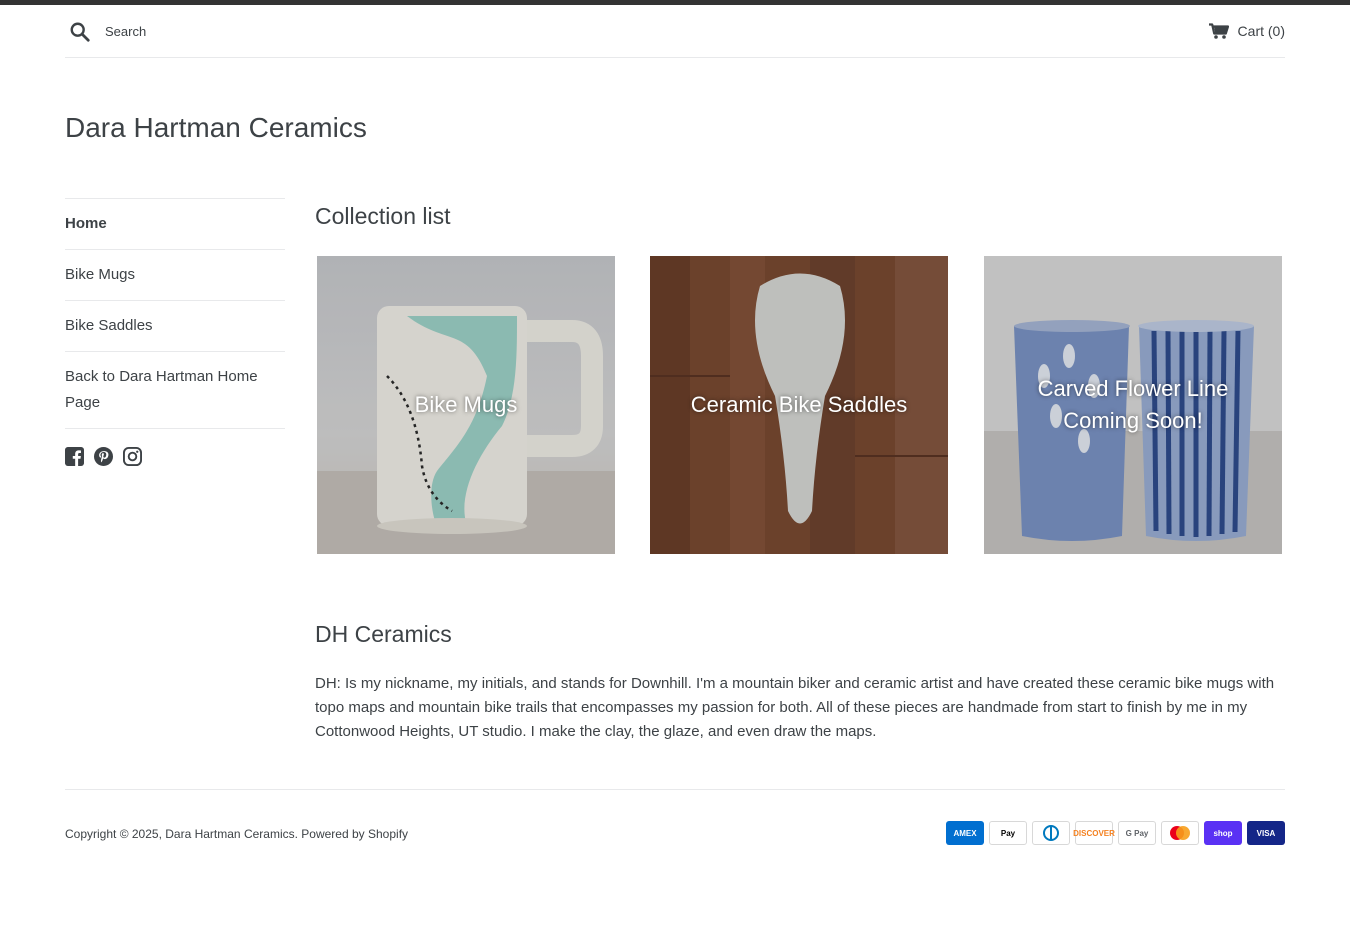 Image resolution: width=1350 pixels, height=940 pixels. Describe the element at coordinates (75, 457) in the screenshot. I see `facebook-icon` at that location.